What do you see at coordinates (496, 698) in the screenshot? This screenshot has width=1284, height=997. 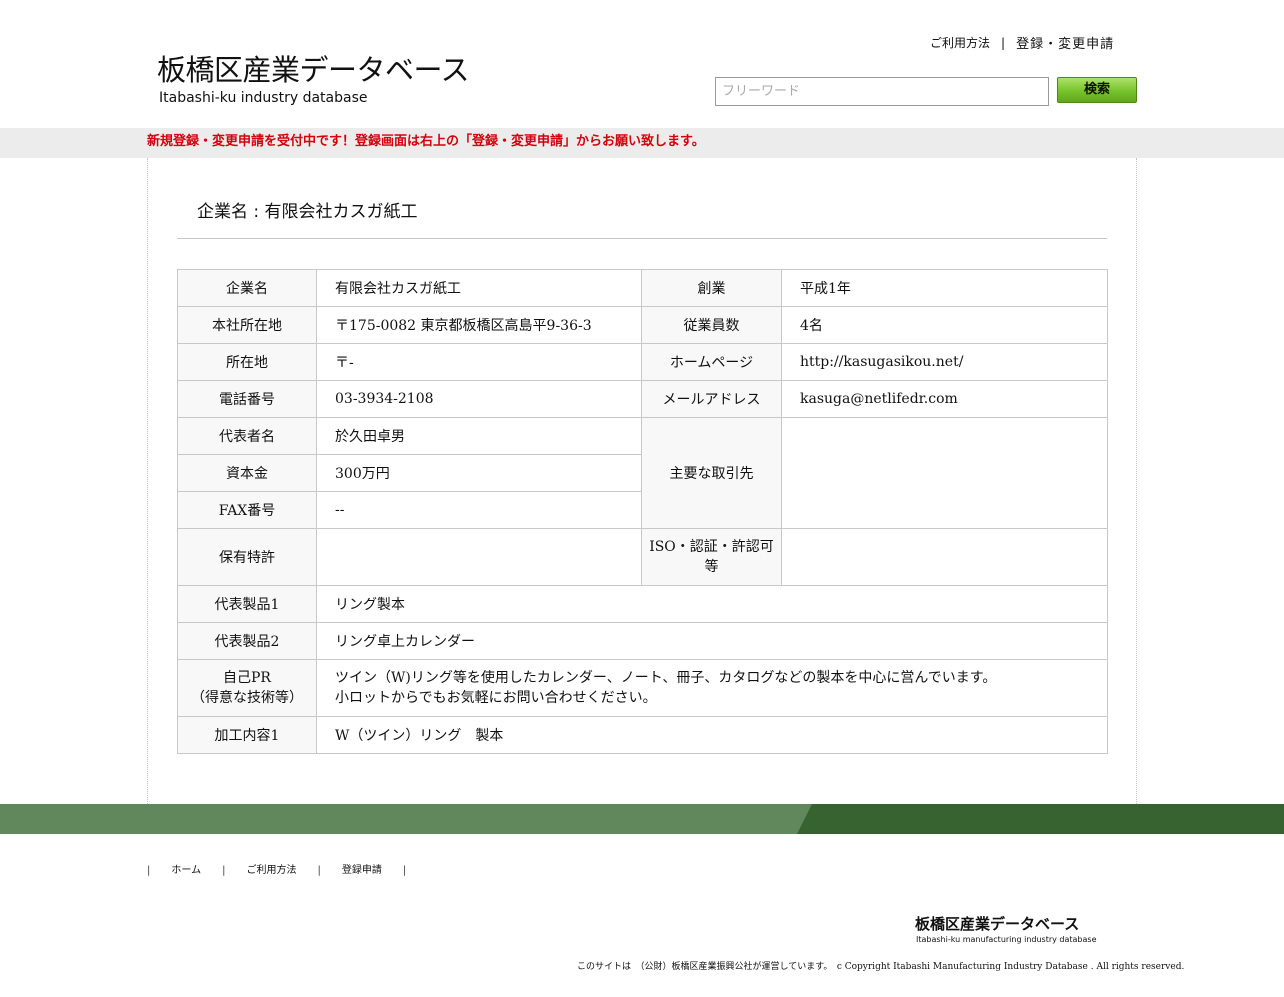 I see `pr-text-line: 小ロットからでもお気軽にお問い合わせください。` at bounding box center [496, 698].